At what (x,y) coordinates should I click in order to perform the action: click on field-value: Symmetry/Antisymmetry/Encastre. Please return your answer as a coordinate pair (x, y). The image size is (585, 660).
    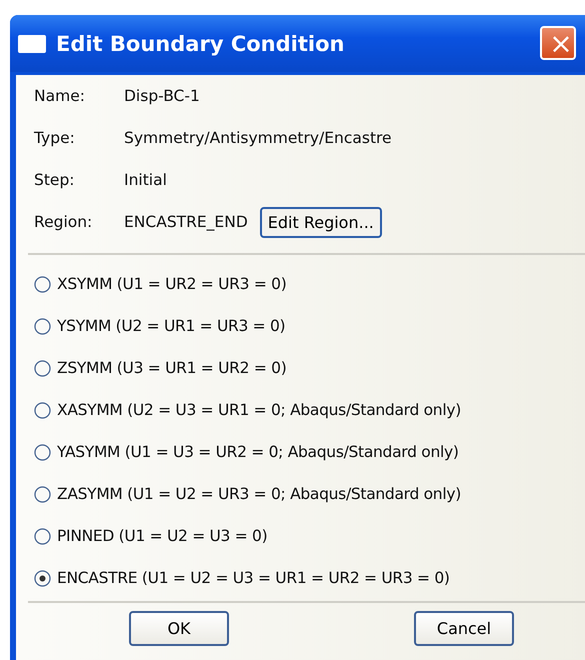
    Looking at the image, I should click on (258, 138).